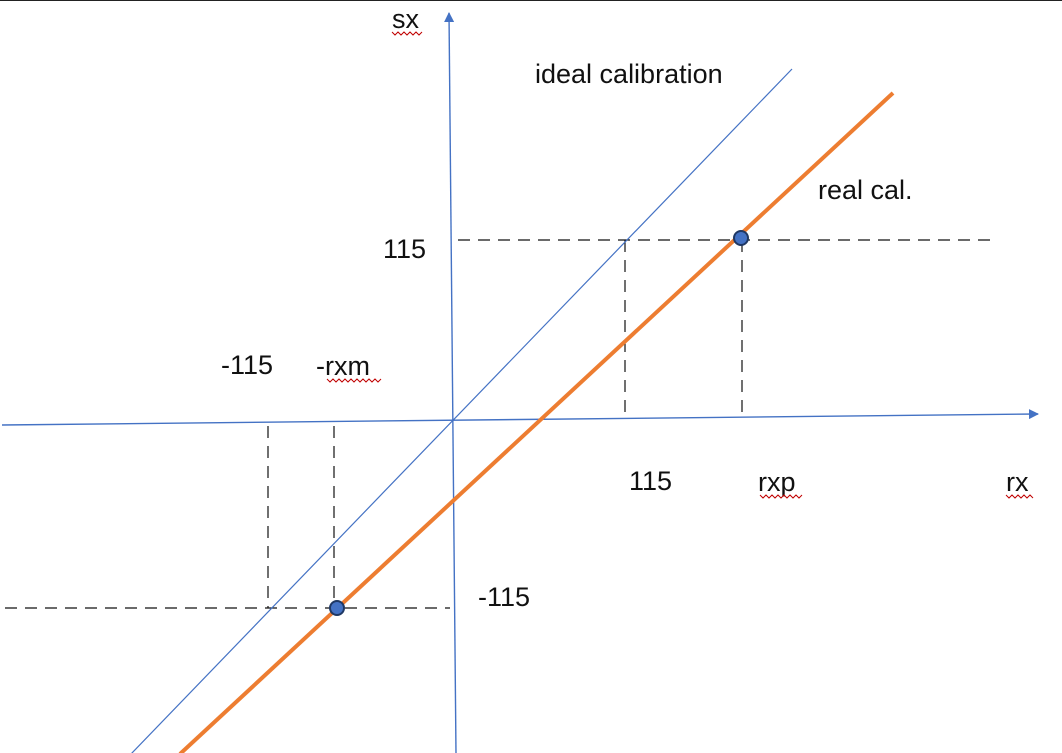 This screenshot has width=1062, height=753. I want to click on x-axis-label: rx, so click(1017, 482).